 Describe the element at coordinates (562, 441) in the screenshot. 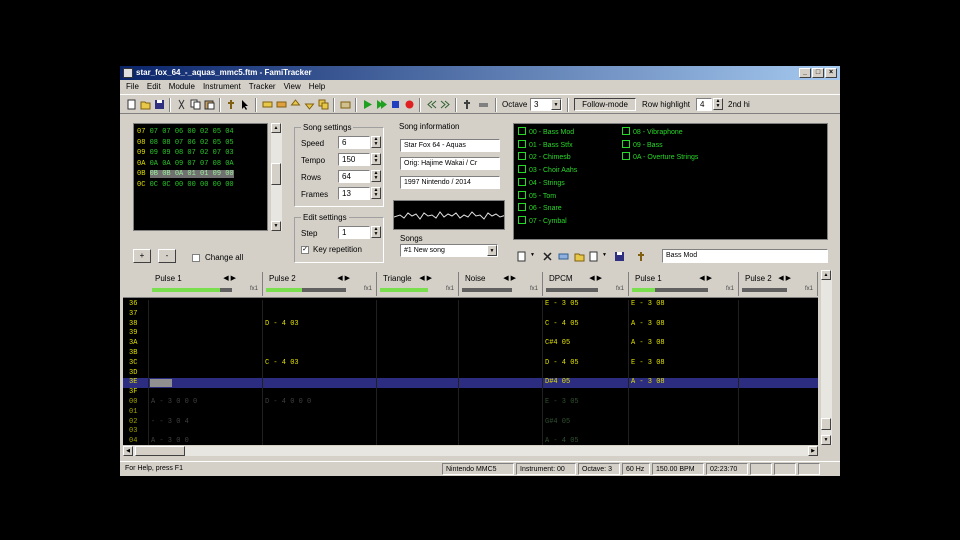

I see `pattern-cell: A - 4 05` at that location.